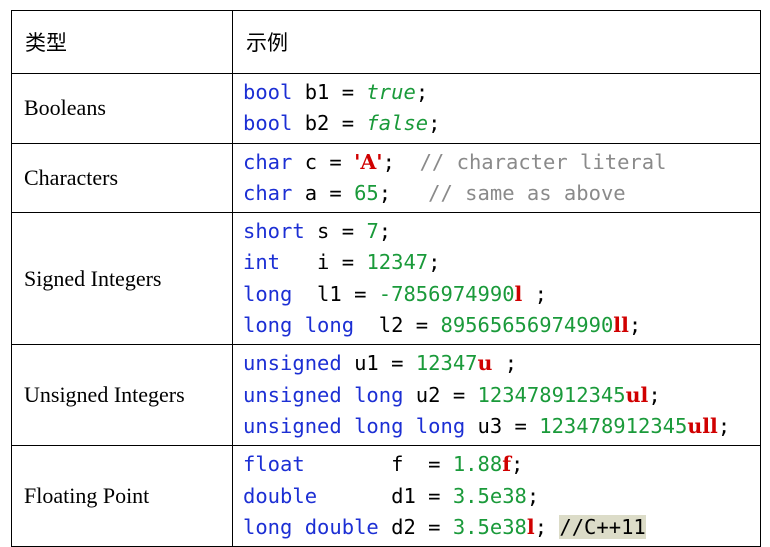  I want to click on code-token-chr: 'A', so click(368, 161).